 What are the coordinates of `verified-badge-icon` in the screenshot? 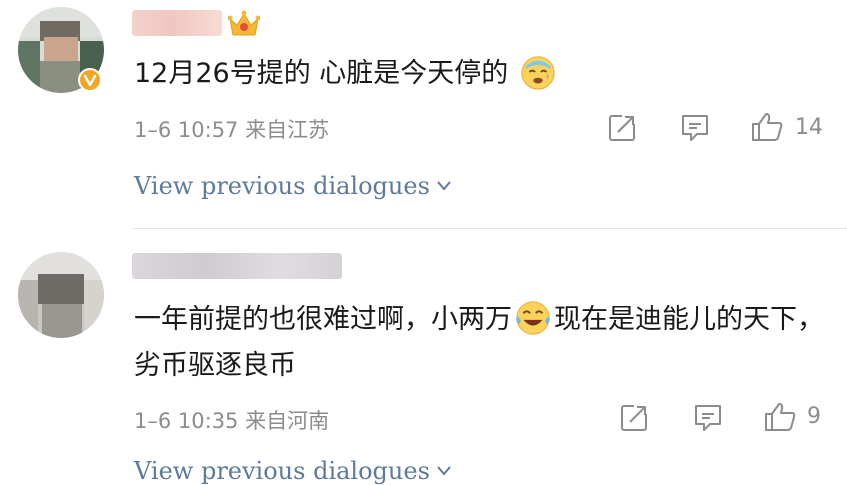 It's located at (90, 80).